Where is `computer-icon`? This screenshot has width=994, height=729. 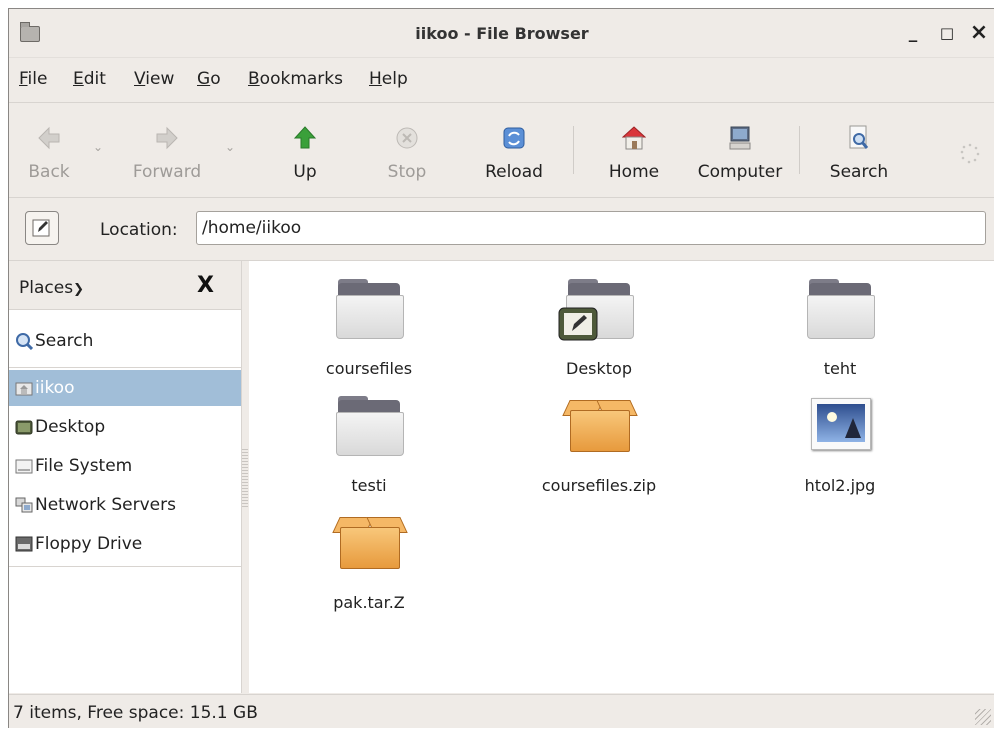 computer-icon is located at coordinates (740, 138).